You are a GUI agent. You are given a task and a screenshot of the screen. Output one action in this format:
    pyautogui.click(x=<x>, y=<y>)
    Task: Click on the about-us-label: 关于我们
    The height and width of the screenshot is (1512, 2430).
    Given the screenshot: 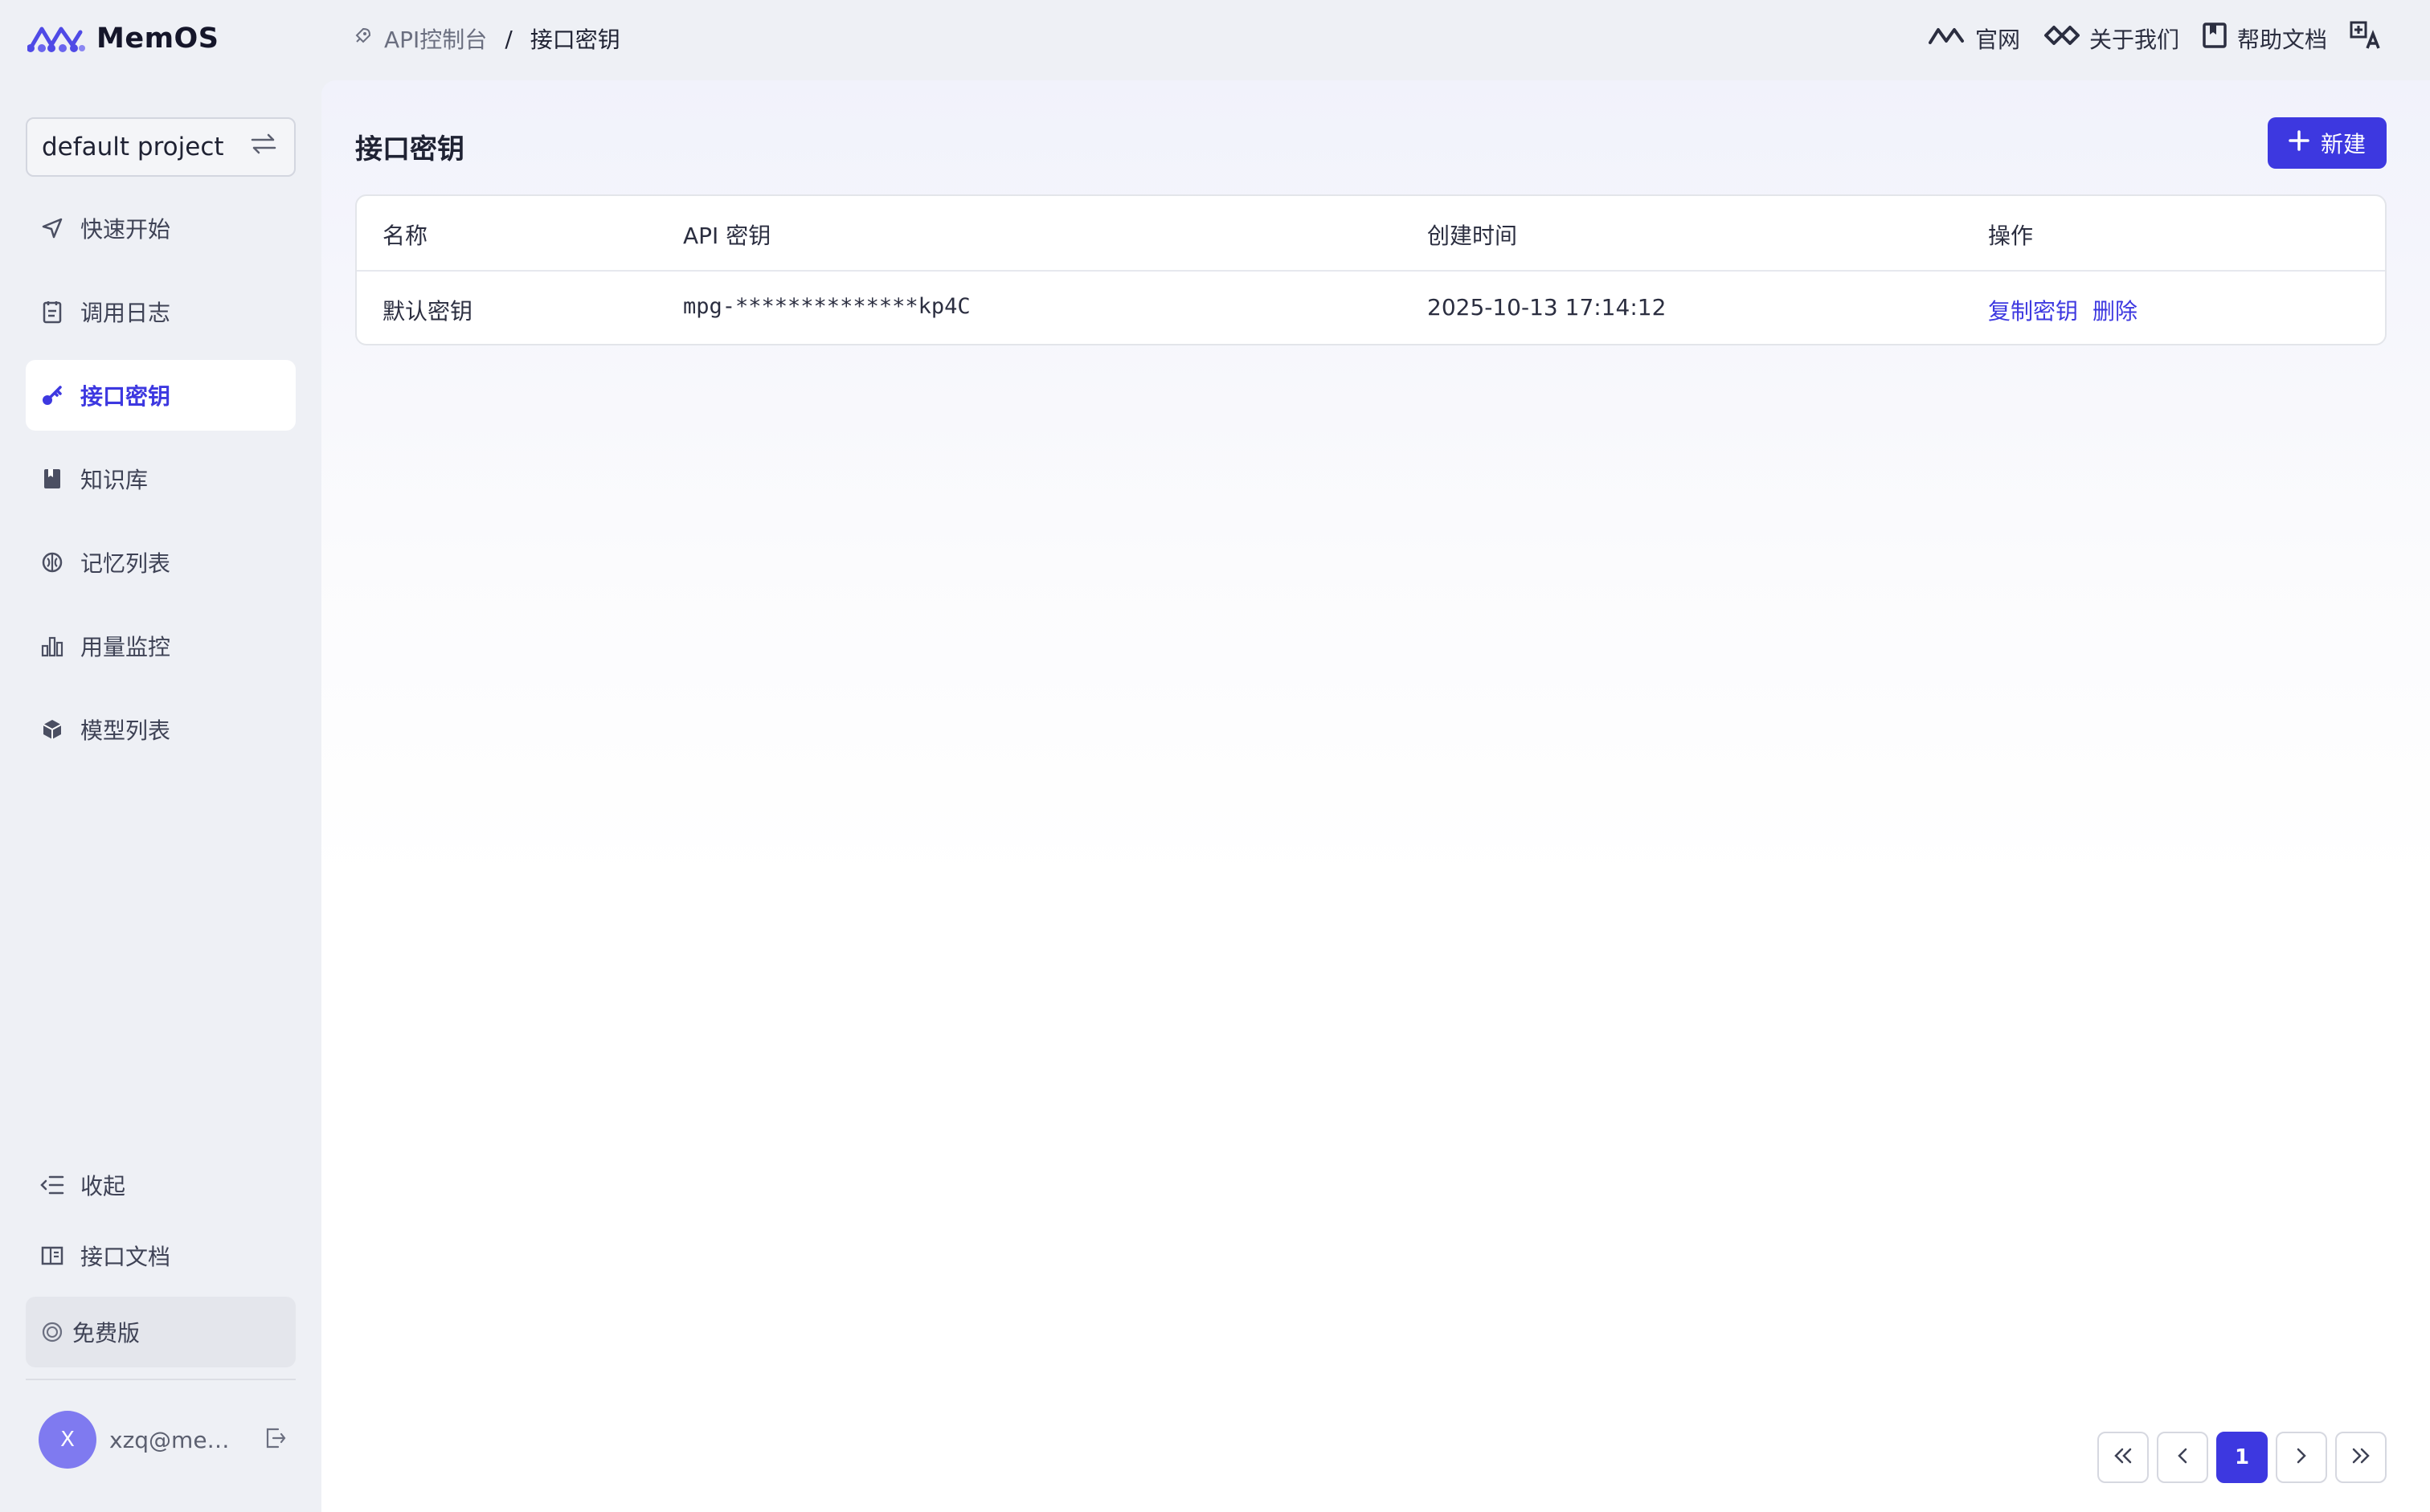 What is the action you would take?
    pyautogui.click(x=2133, y=39)
    